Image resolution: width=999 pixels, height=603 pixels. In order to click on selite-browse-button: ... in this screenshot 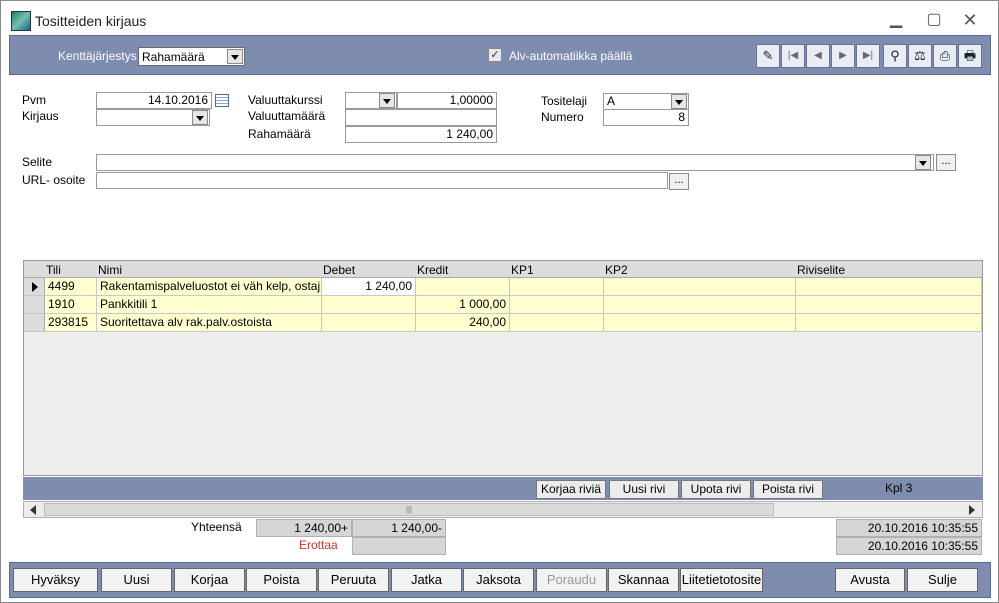, I will do `click(946, 162)`.